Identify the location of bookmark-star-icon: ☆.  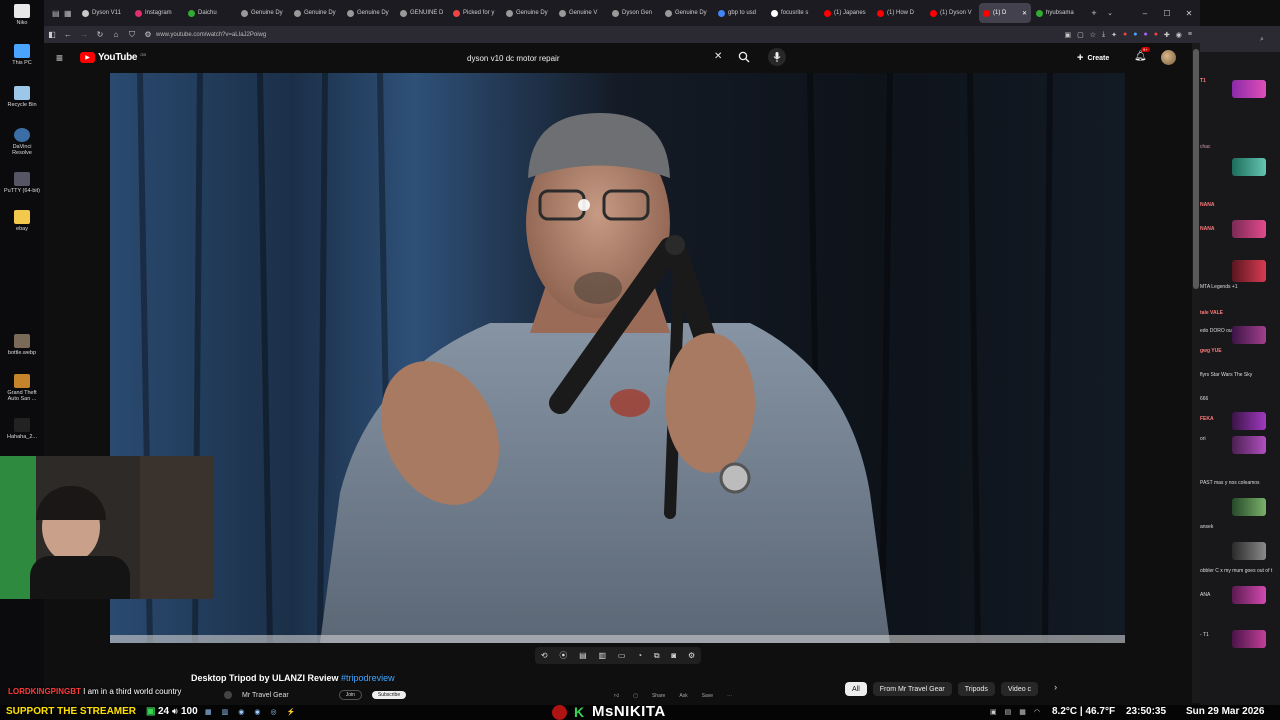
(1093, 35).